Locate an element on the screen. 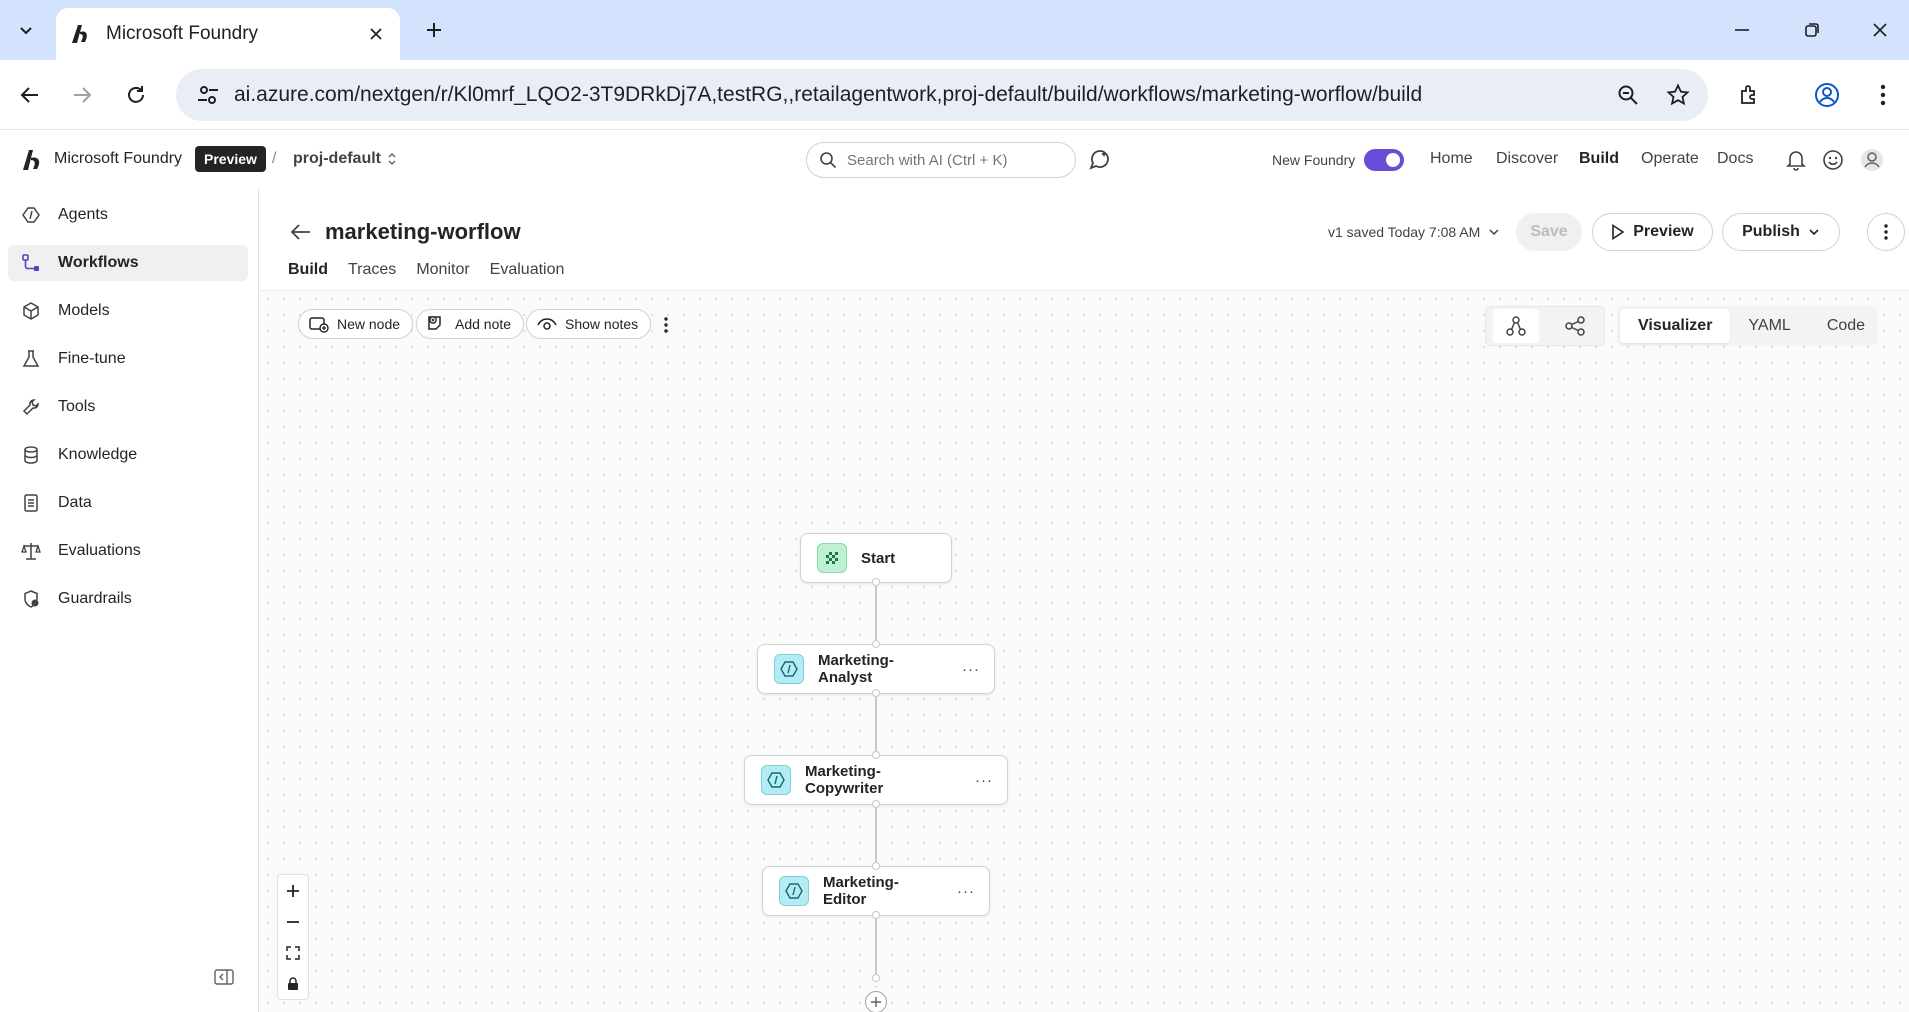 This screenshot has width=1909, height=1012. back-button is located at coordinates (301, 232).